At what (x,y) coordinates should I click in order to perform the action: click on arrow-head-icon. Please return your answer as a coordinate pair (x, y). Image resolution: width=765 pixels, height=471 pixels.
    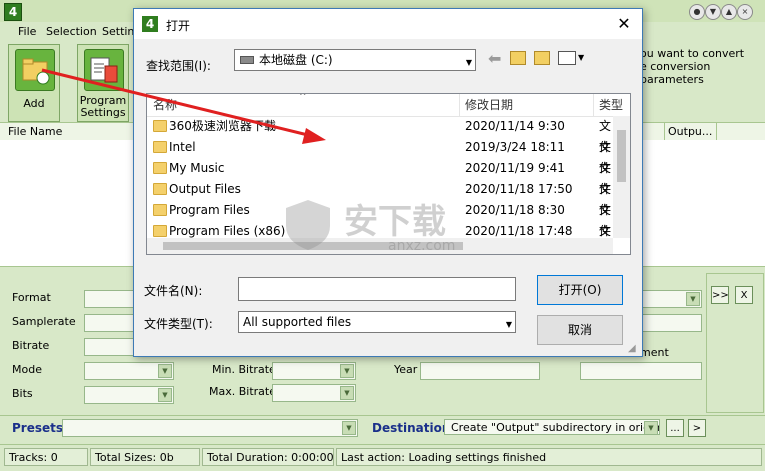
    Looking at the image, I should click on (314, 136).